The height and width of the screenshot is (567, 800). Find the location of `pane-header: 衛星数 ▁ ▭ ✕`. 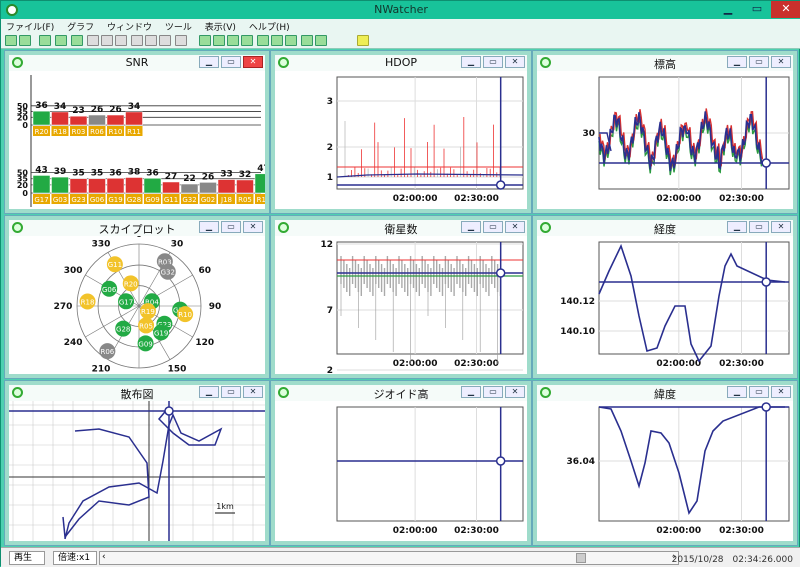

pane-header: 衛星数 ▁ ▭ ✕ is located at coordinates (401, 228).